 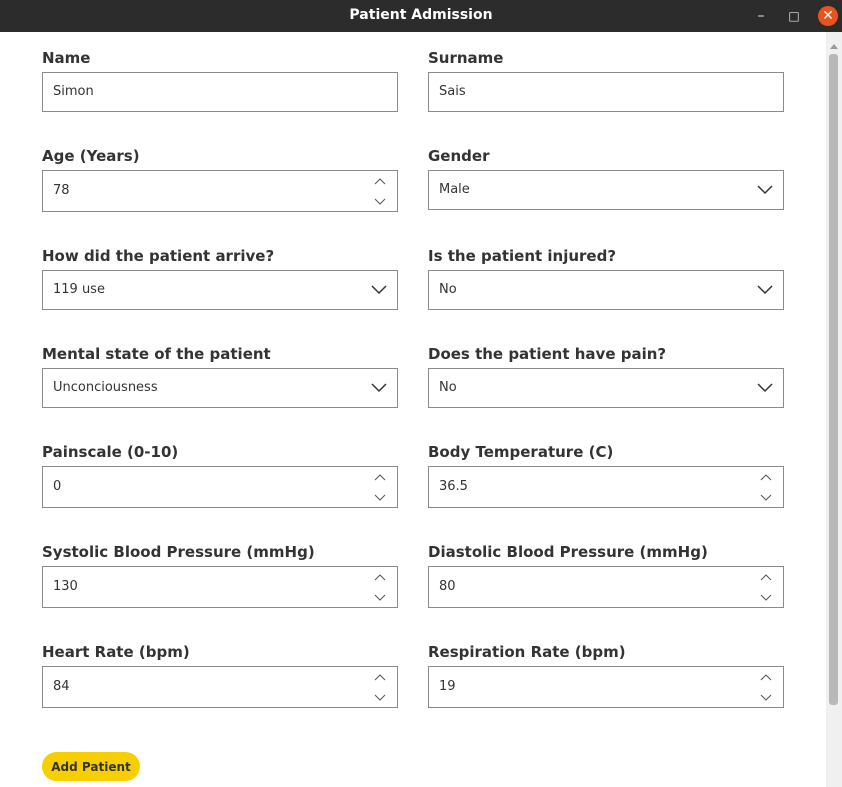 What do you see at coordinates (522, 256) in the screenshot?
I see `injured-label: Is the patient injured?` at bounding box center [522, 256].